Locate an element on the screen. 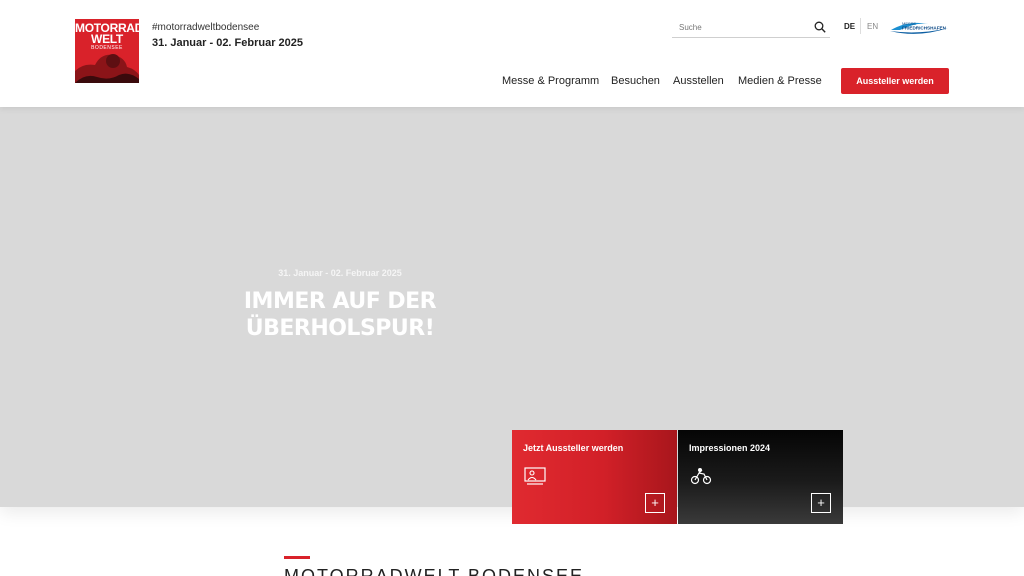 The height and width of the screenshot is (576, 1024). motorcycle-icon is located at coordinates (701, 476).